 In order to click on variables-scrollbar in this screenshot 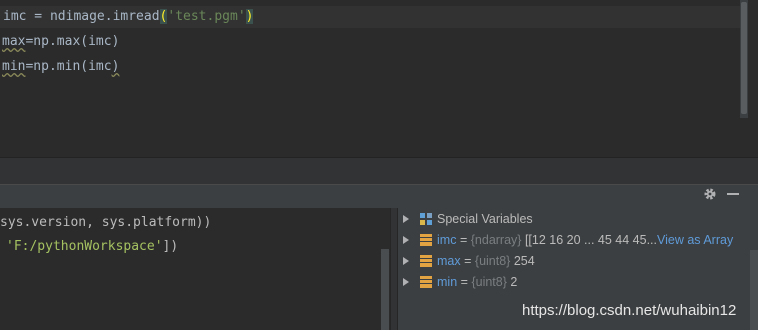, I will do `click(754, 290)`.